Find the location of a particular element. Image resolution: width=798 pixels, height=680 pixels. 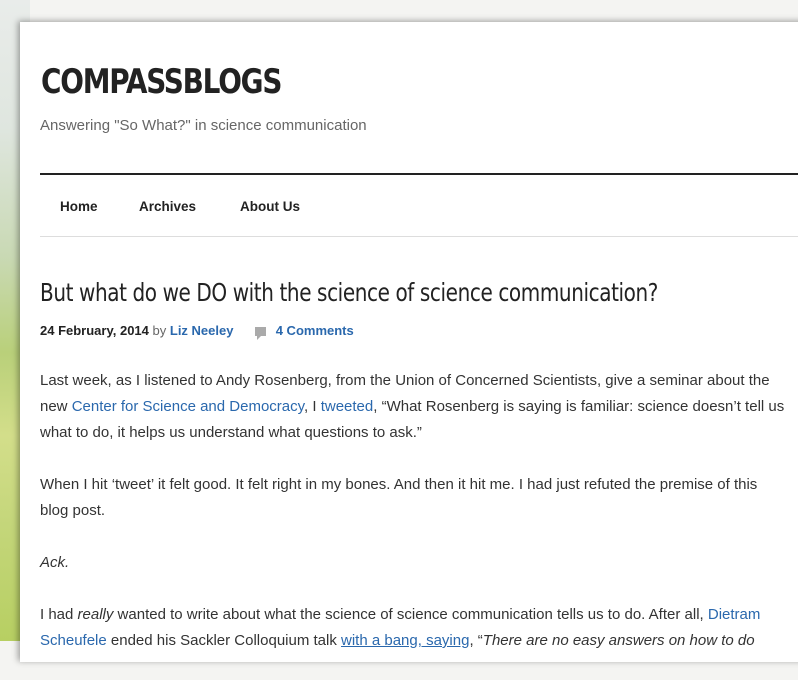

speech-bubble-icon is located at coordinates (261, 333).